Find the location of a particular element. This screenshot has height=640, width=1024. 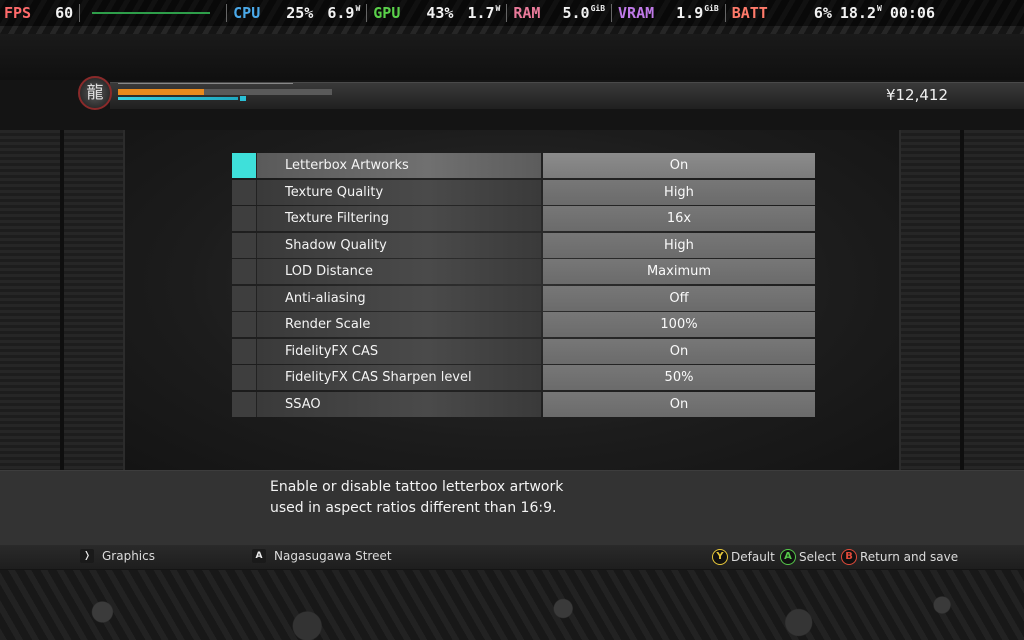

ram-value: 5.0GiB is located at coordinates (583, 13).